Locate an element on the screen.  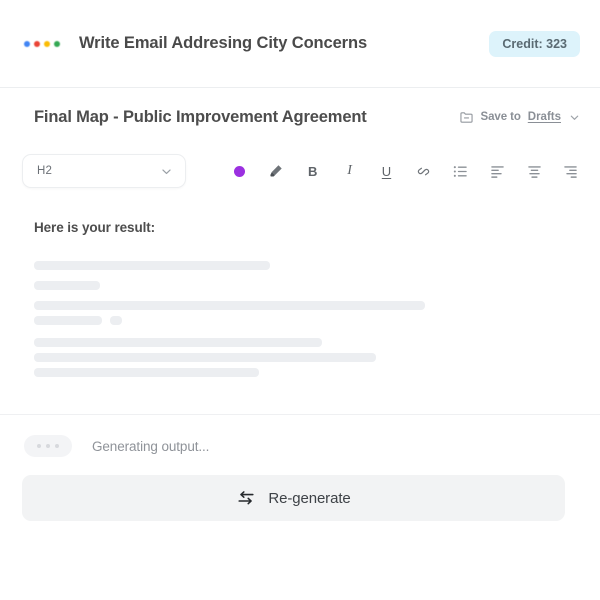
heading-level-select: H2 is located at coordinates (104, 171).